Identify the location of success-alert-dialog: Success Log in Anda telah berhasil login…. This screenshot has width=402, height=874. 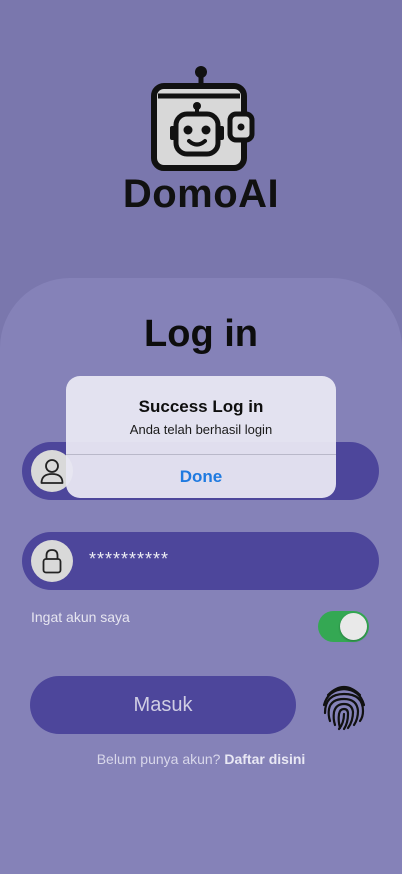
(201, 437).